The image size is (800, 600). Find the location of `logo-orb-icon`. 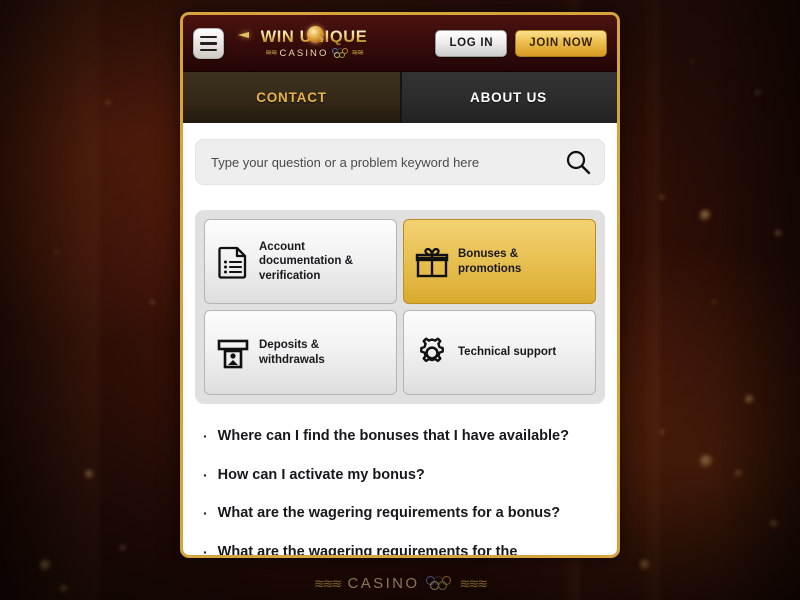

logo-orb-icon is located at coordinates (315, 34).